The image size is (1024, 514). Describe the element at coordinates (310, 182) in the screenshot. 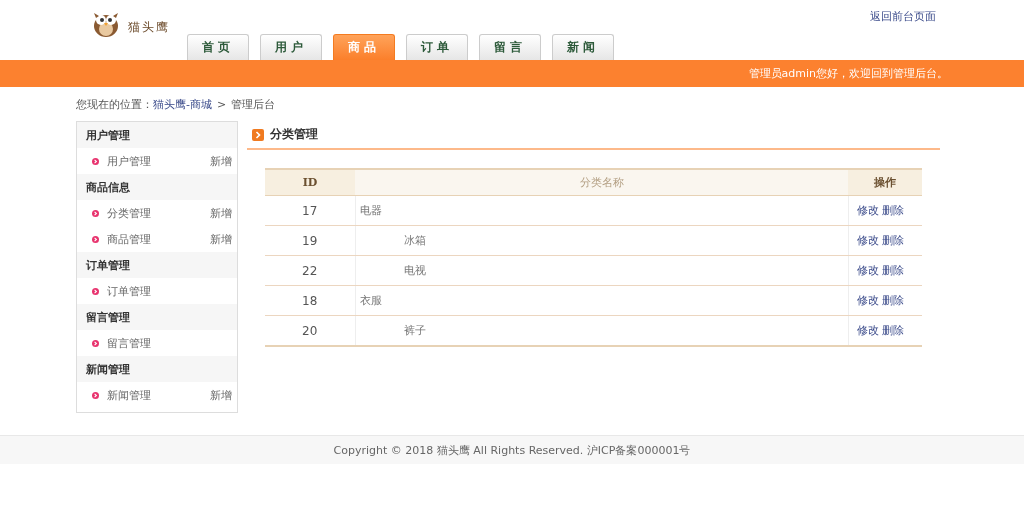

I see `column-header: ID` at that location.